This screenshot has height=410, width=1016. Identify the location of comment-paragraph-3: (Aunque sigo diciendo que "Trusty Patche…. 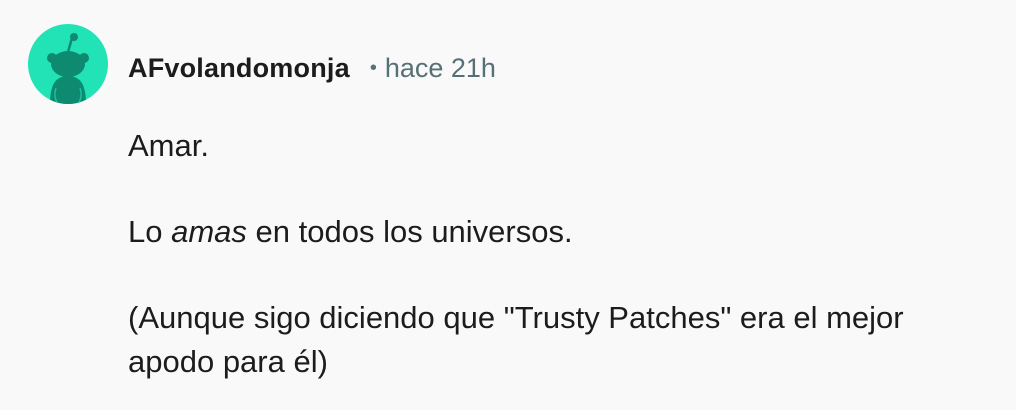
(516, 339).